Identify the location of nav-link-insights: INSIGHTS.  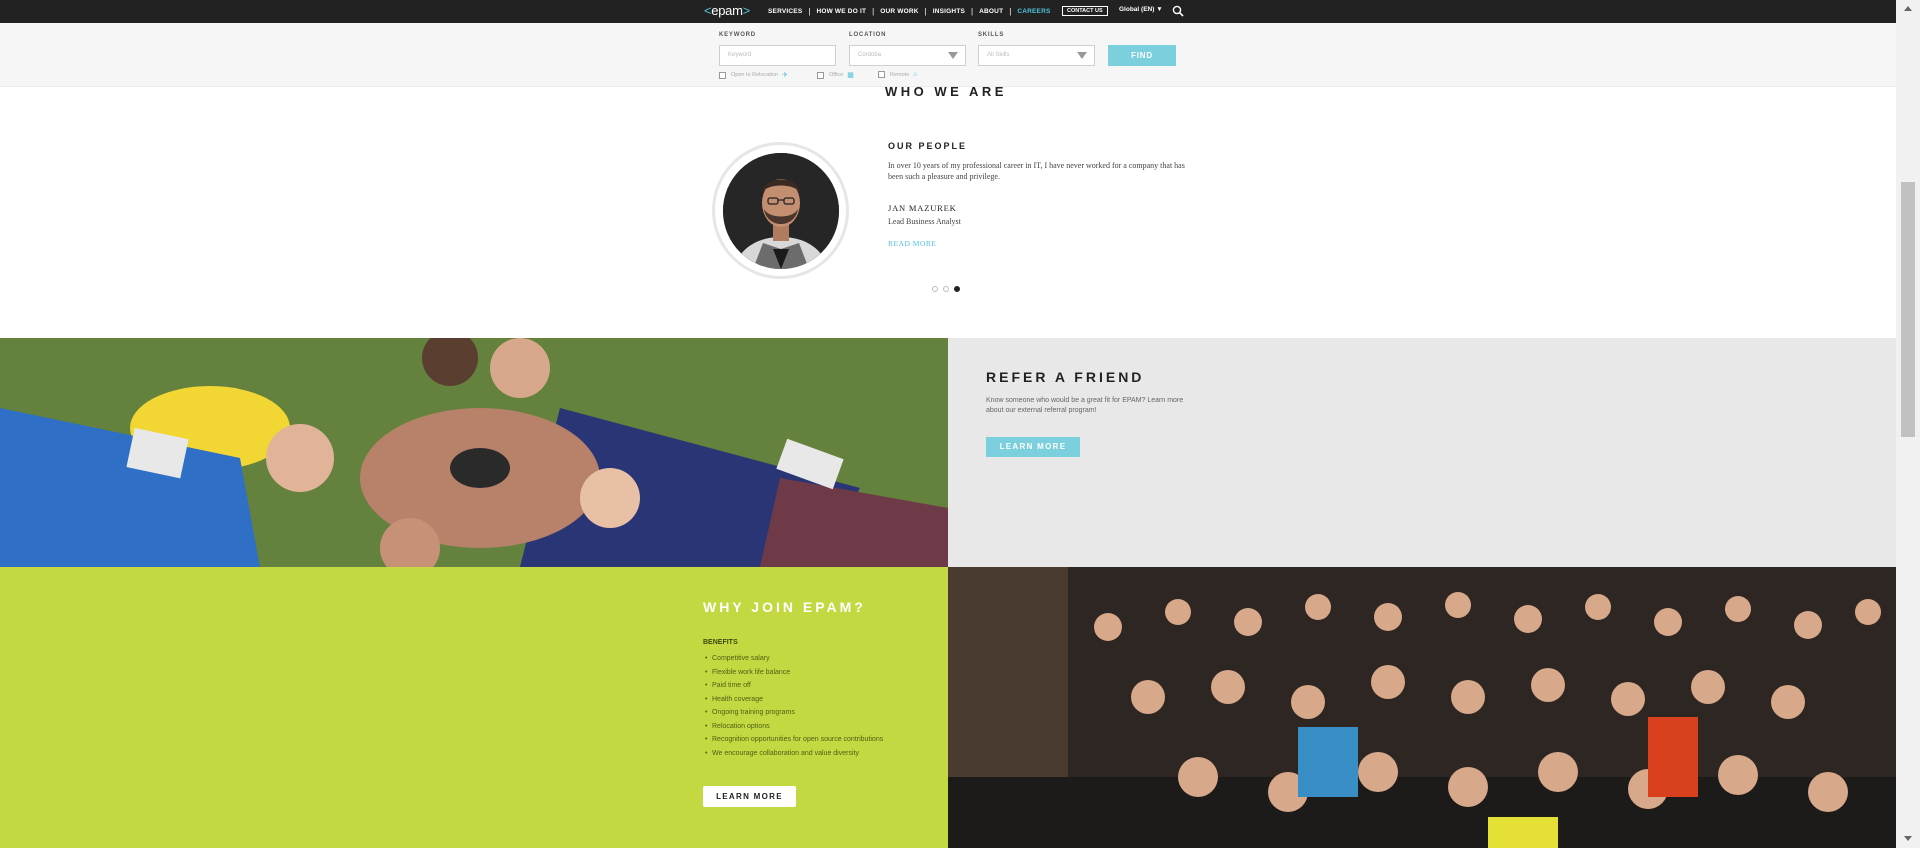
(949, 11).